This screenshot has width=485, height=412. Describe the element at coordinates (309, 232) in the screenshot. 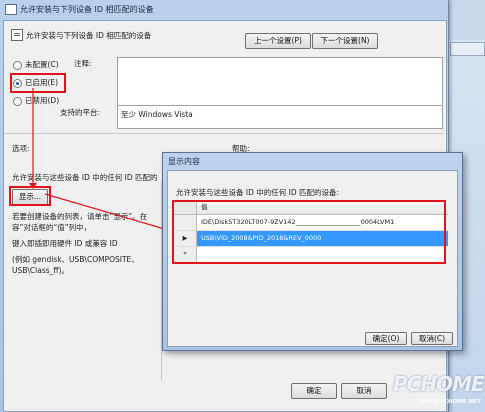

I see `highlight-box-grid` at that location.